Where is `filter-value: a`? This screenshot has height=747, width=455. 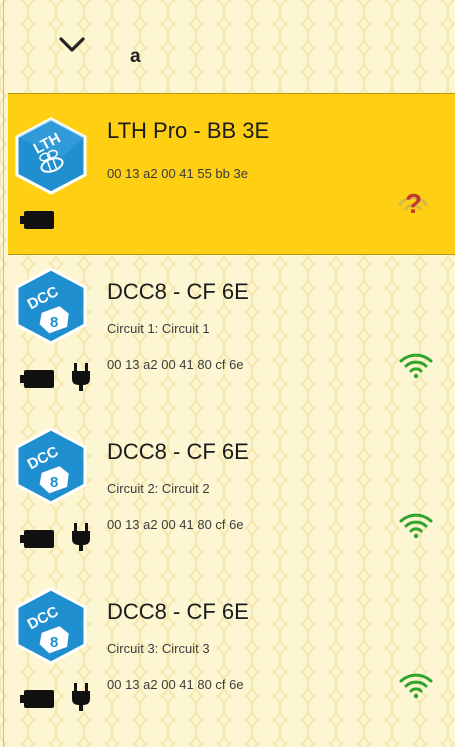
filter-value: a is located at coordinates (135, 57).